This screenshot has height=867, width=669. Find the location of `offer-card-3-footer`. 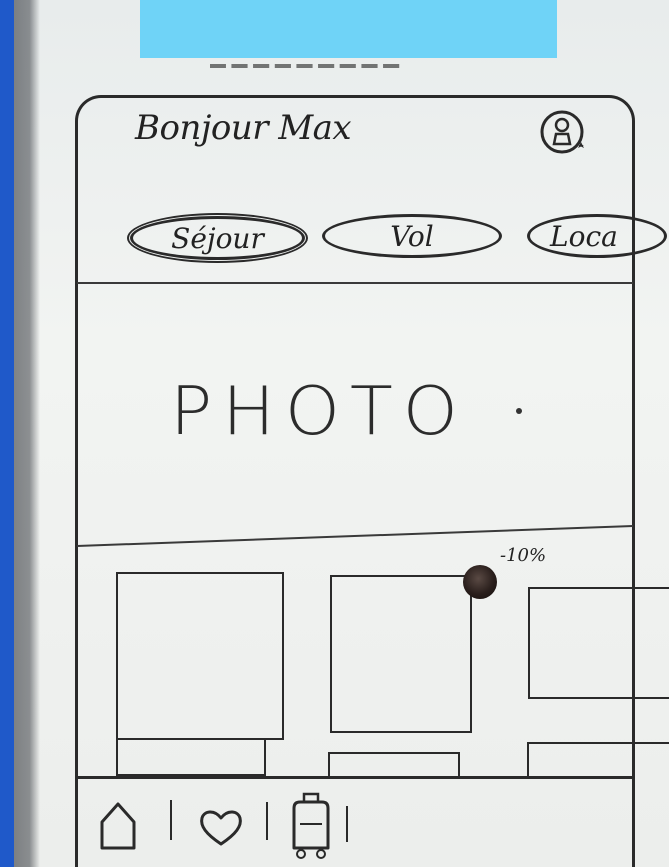

offer-card-3-footer is located at coordinates (598, 760).